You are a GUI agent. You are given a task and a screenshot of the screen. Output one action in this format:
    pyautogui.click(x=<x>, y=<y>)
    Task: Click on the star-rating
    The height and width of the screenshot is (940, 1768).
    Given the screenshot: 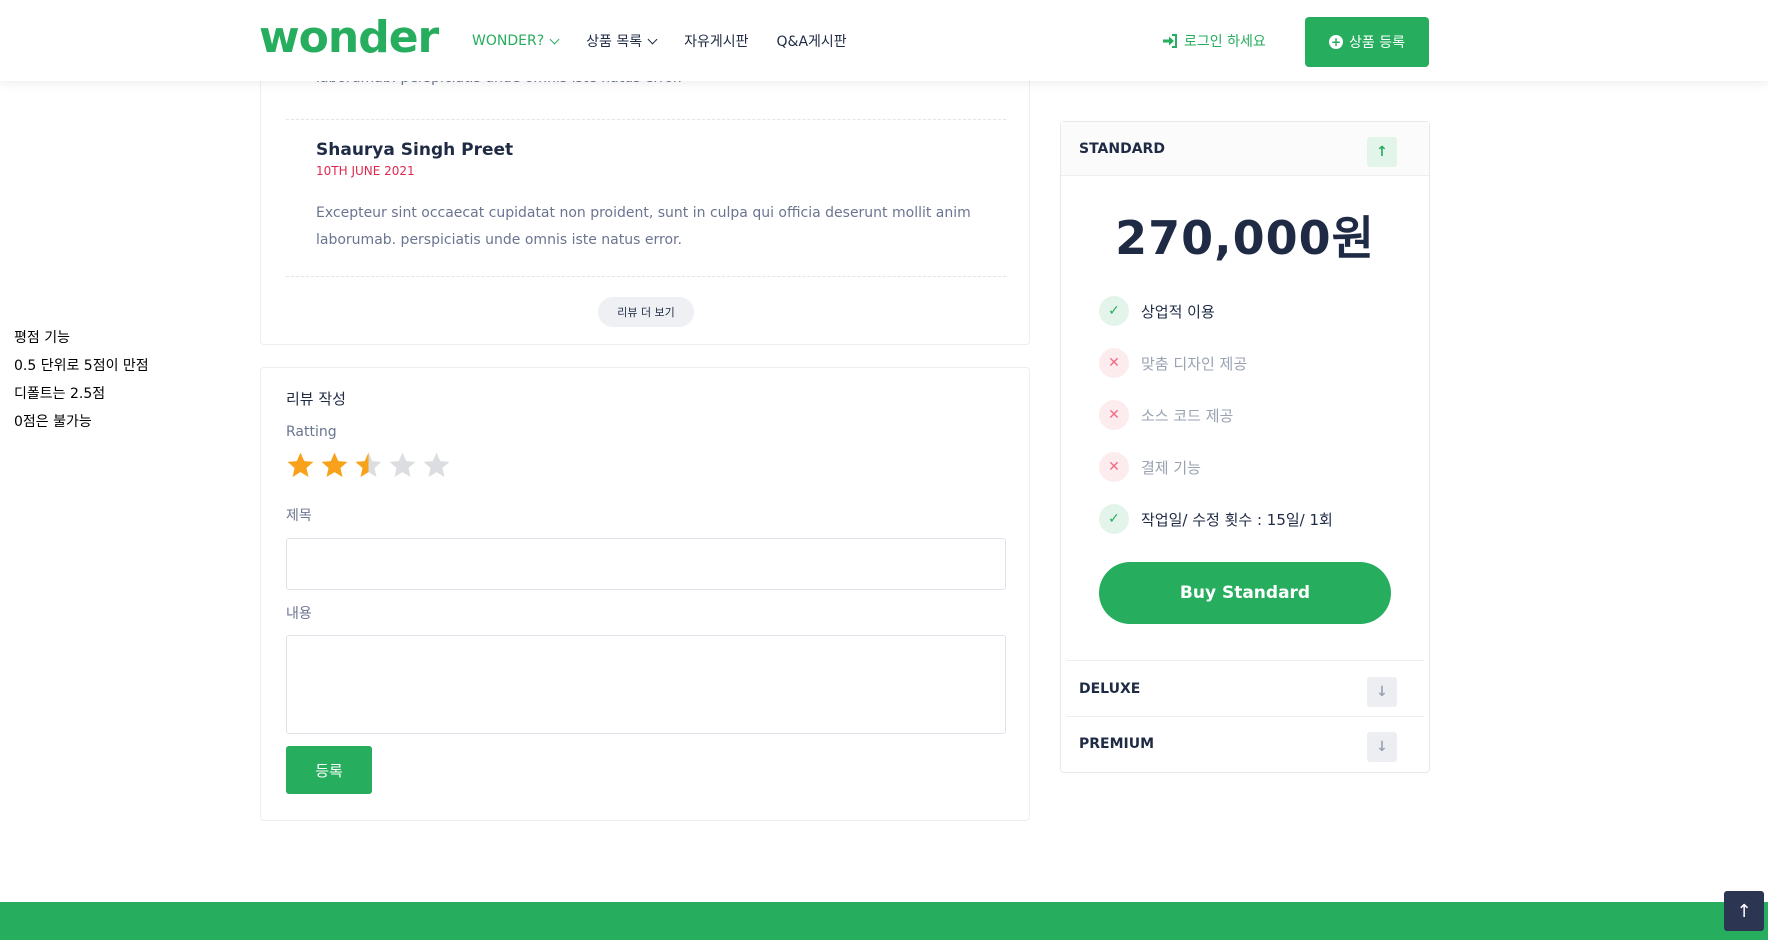 What is the action you would take?
    pyautogui.click(x=368, y=465)
    